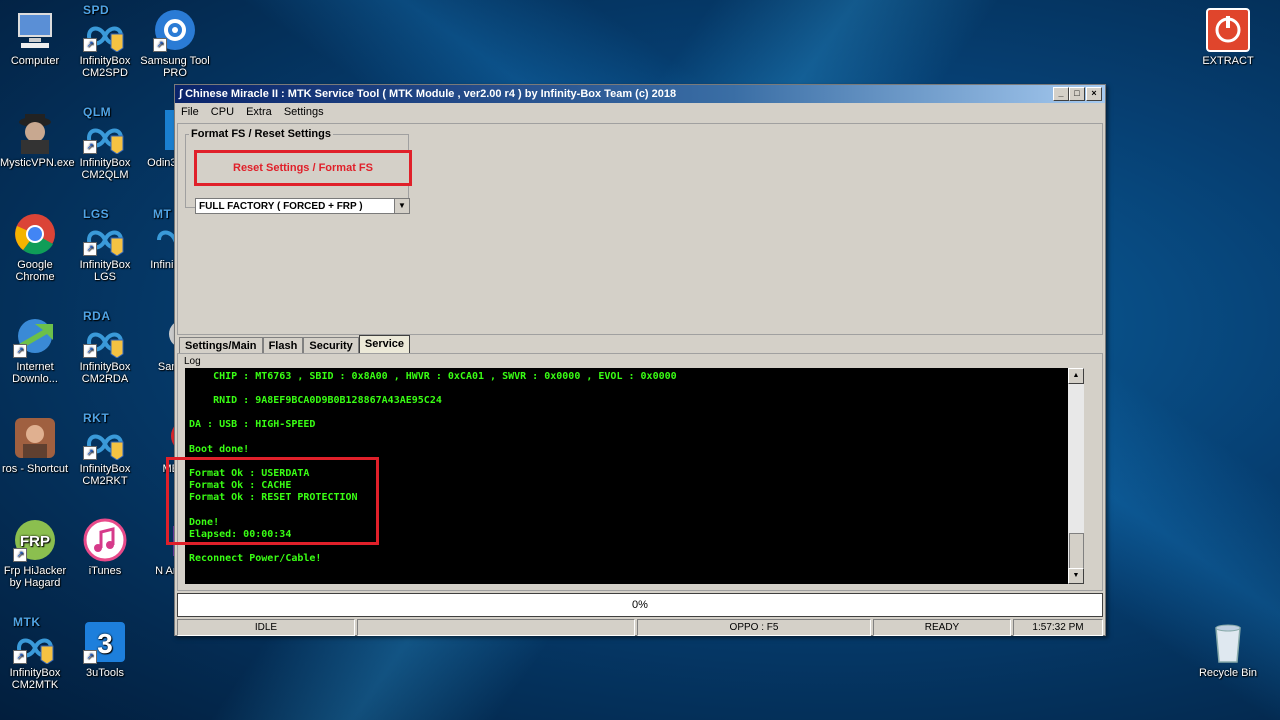  Describe the element at coordinates (281, 206) in the screenshot. I see `reset-mode-value: FULL FACTORY ( FORCED + FRP )` at that location.